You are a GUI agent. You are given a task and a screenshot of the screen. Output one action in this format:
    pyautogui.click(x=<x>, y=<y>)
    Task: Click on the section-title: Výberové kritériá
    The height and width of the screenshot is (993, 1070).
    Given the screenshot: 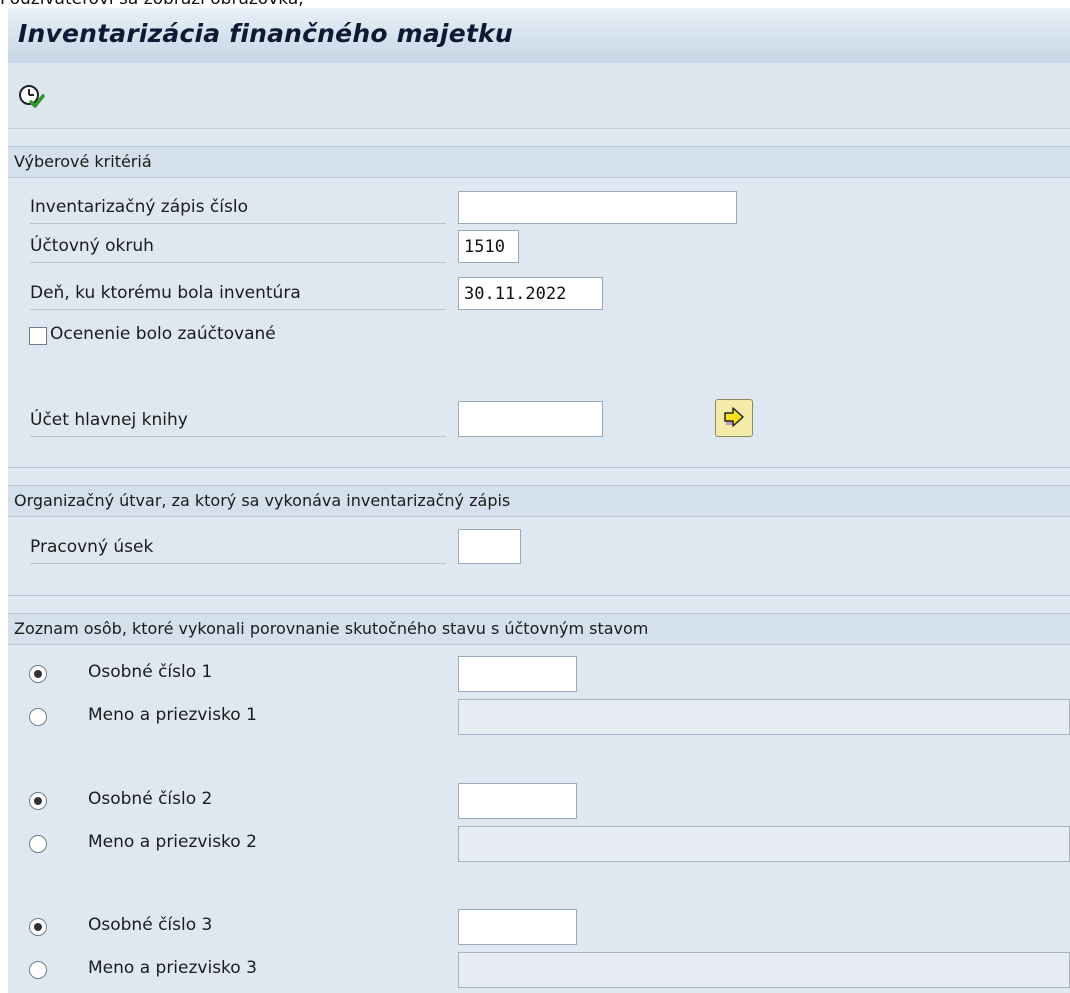 What is the action you would take?
    pyautogui.click(x=83, y=161)
    